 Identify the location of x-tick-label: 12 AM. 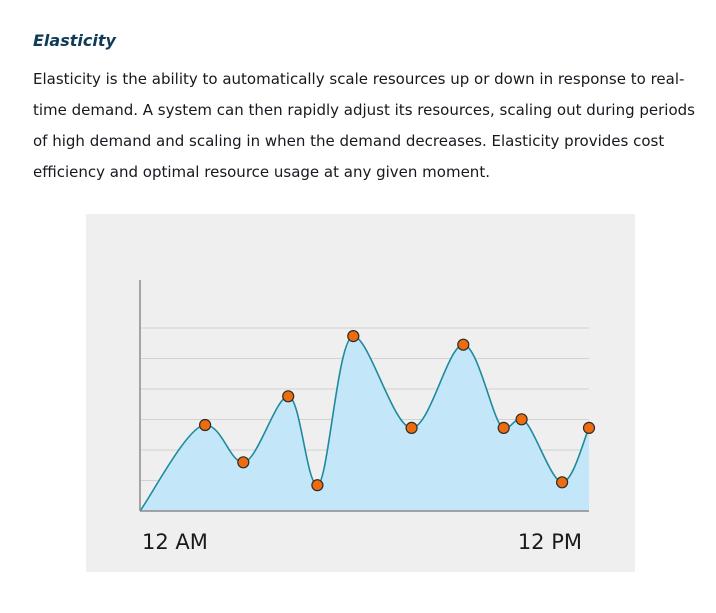
(175, 542).